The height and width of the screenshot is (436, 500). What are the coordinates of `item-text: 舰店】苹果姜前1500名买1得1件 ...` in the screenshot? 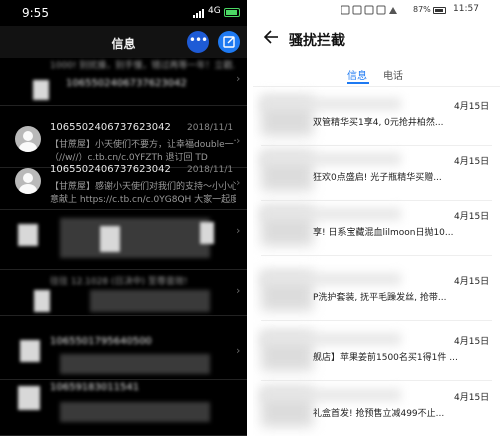 It's located at (385, 358).